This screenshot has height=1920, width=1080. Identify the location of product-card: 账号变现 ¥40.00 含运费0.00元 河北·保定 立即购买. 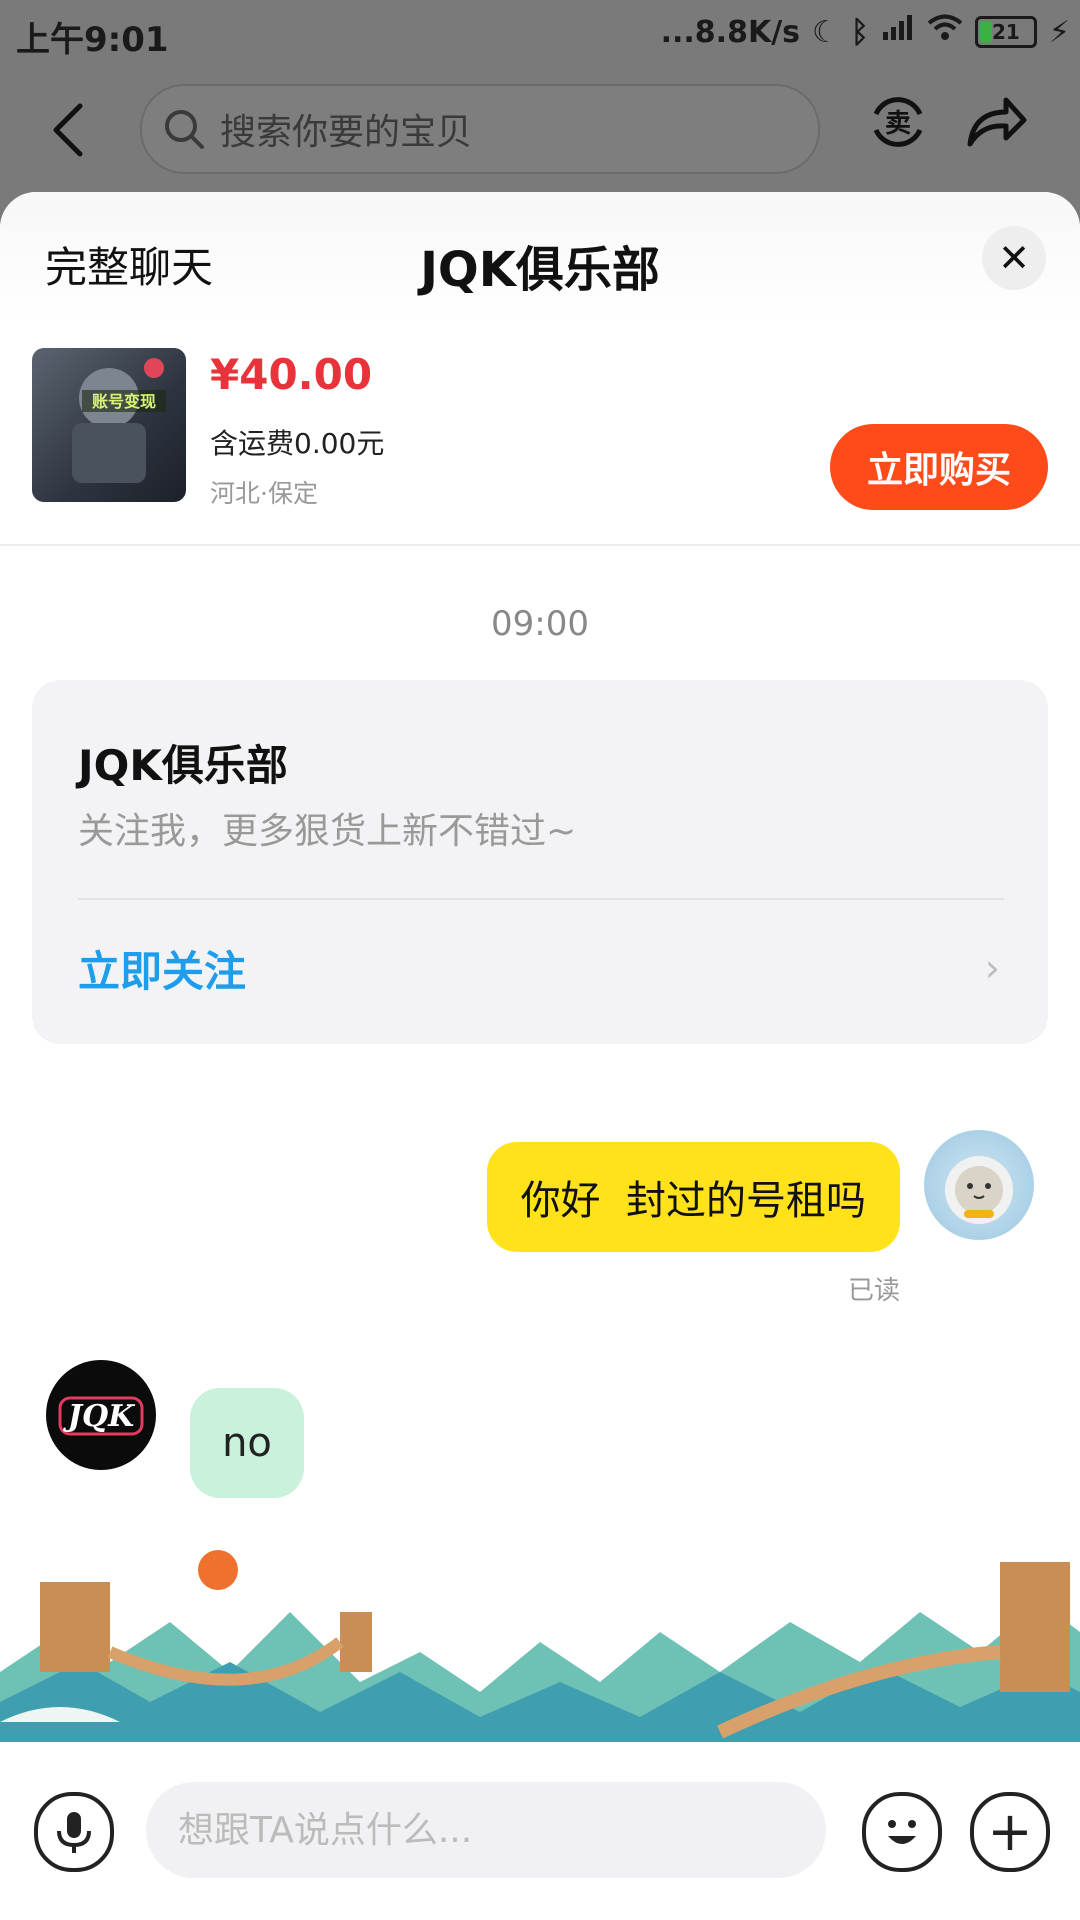
(540, 434).